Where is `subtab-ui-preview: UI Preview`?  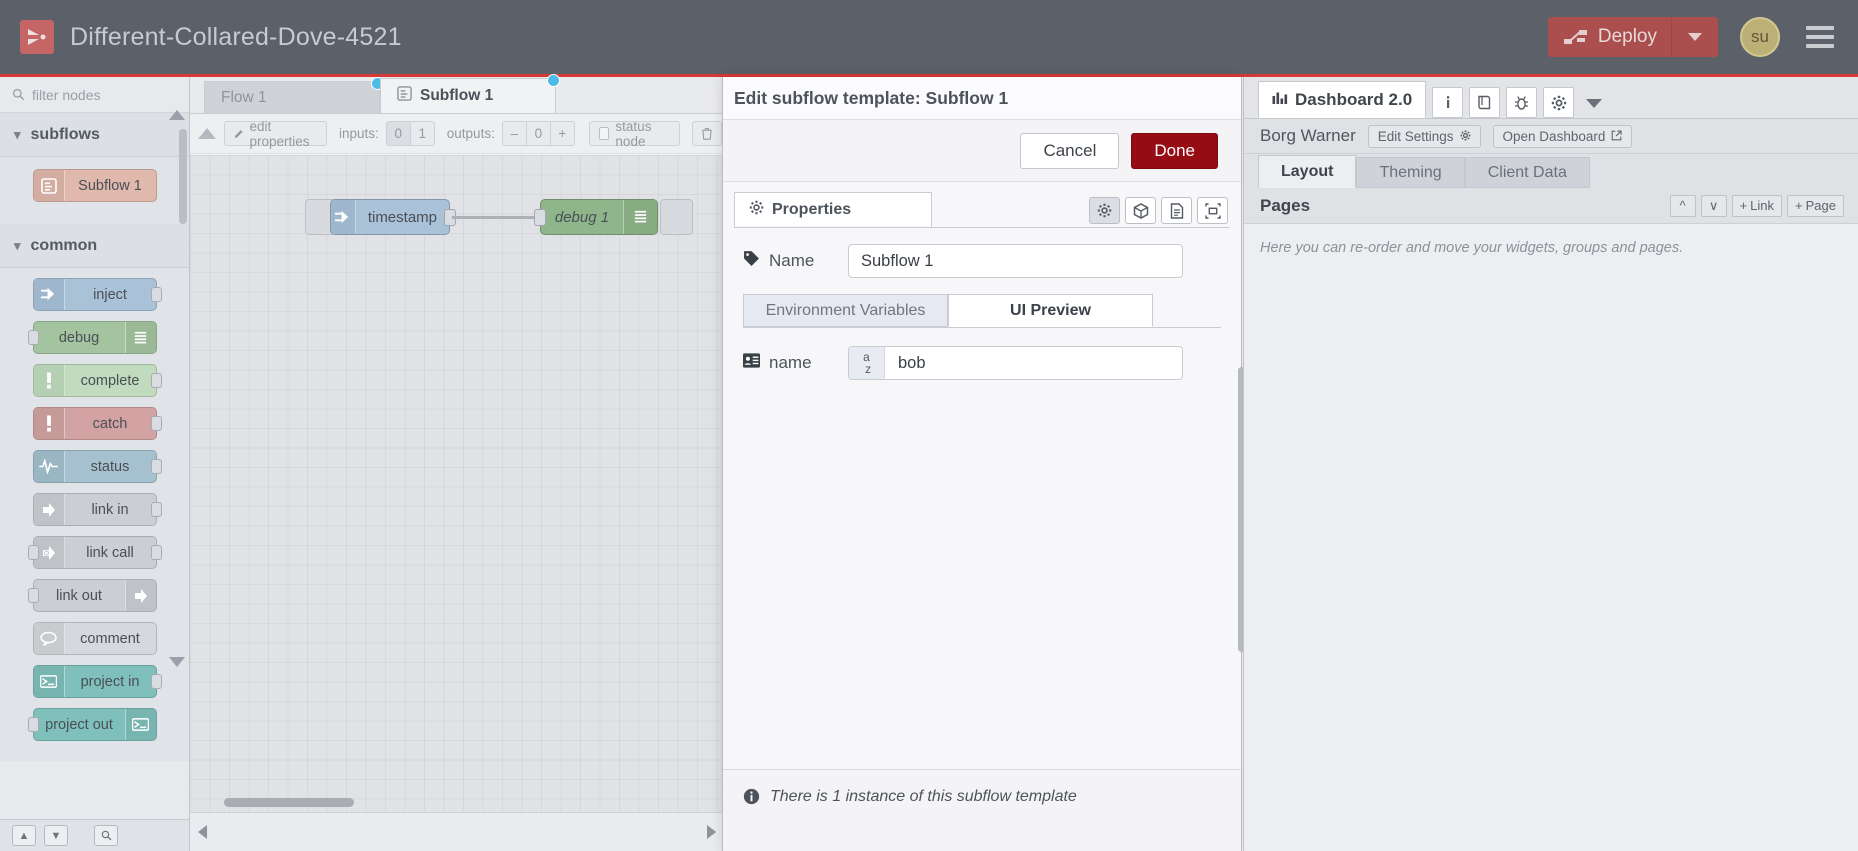
subtab-ui-preview: UI Preview is located at coordinates (1050, 310).